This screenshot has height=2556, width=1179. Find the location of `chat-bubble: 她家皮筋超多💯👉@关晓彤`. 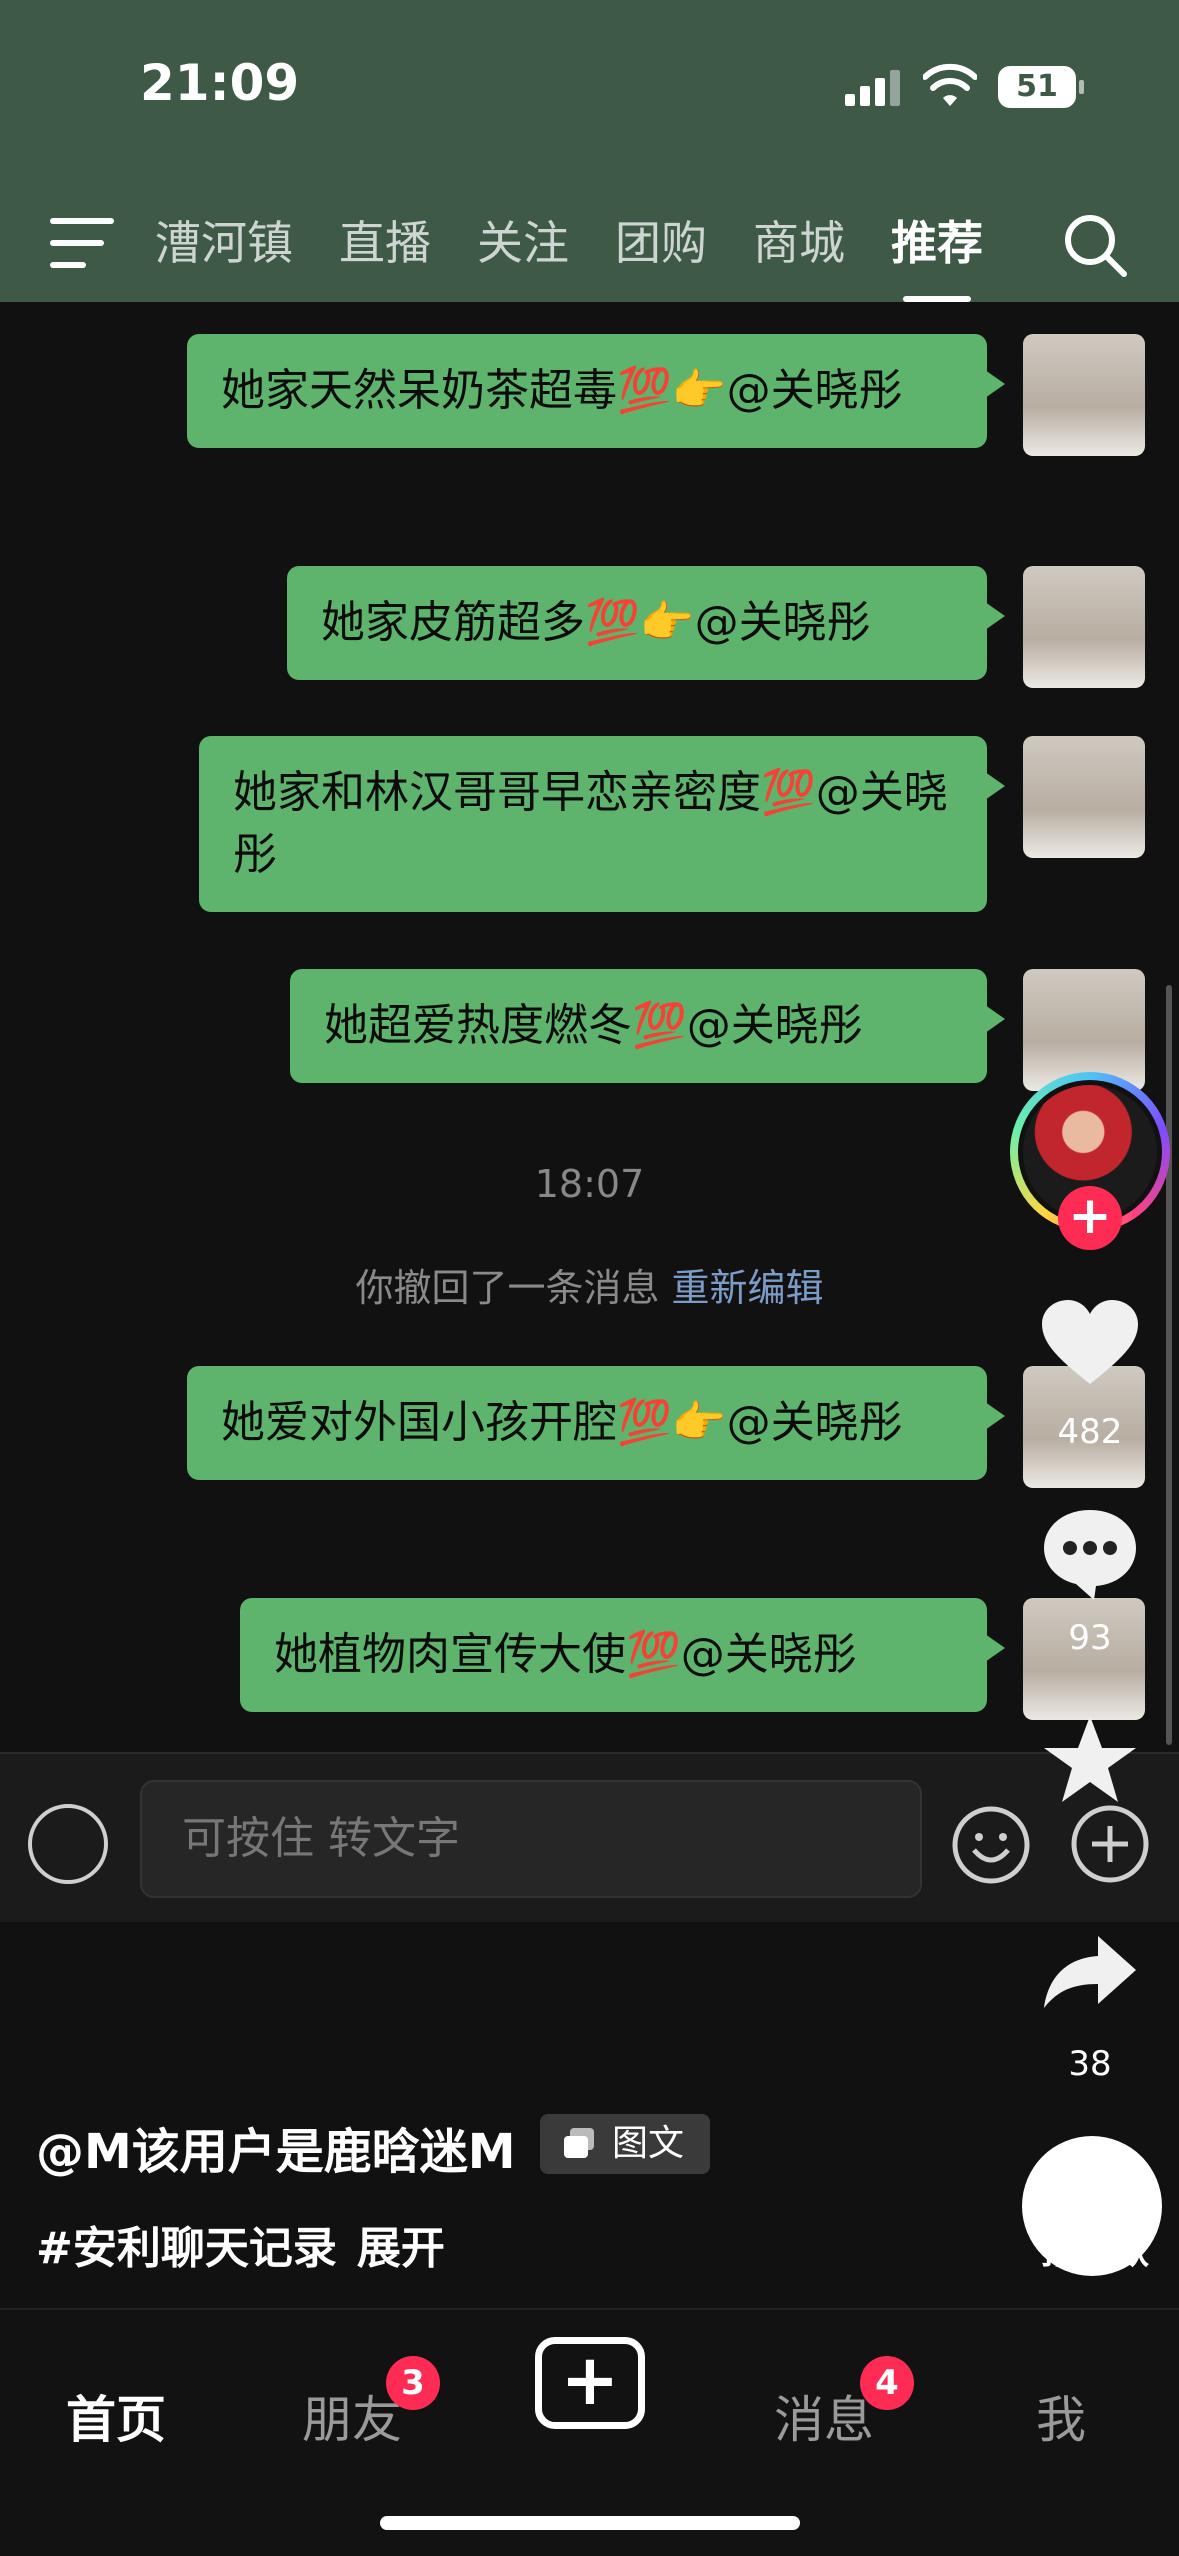

chat-bubble: 她家皮筋超多💯👉@关晓彤 is located at coordinates (646, 623).